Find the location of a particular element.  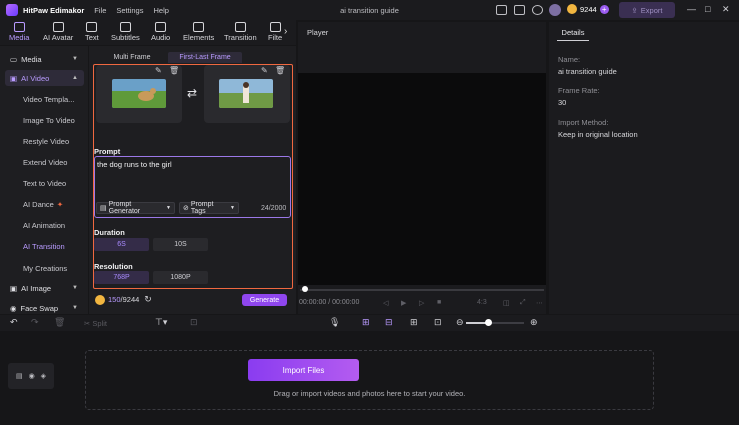

name-value: ai transition guide is located at coordinates (587, 71).